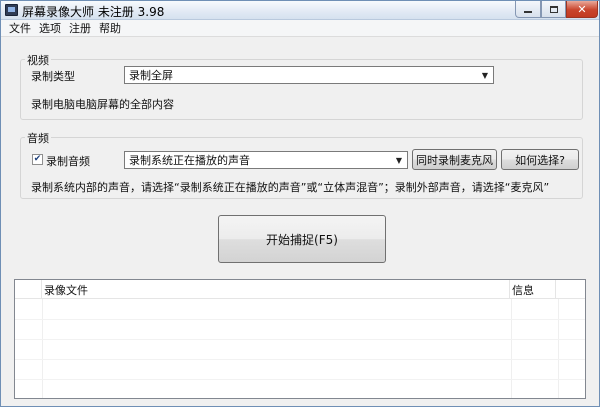 The width and height of the screenshot is (600, 407). Describe the element at coordinates (52, 28) in the screenshot. I see `menu-options: 选项` at that location.